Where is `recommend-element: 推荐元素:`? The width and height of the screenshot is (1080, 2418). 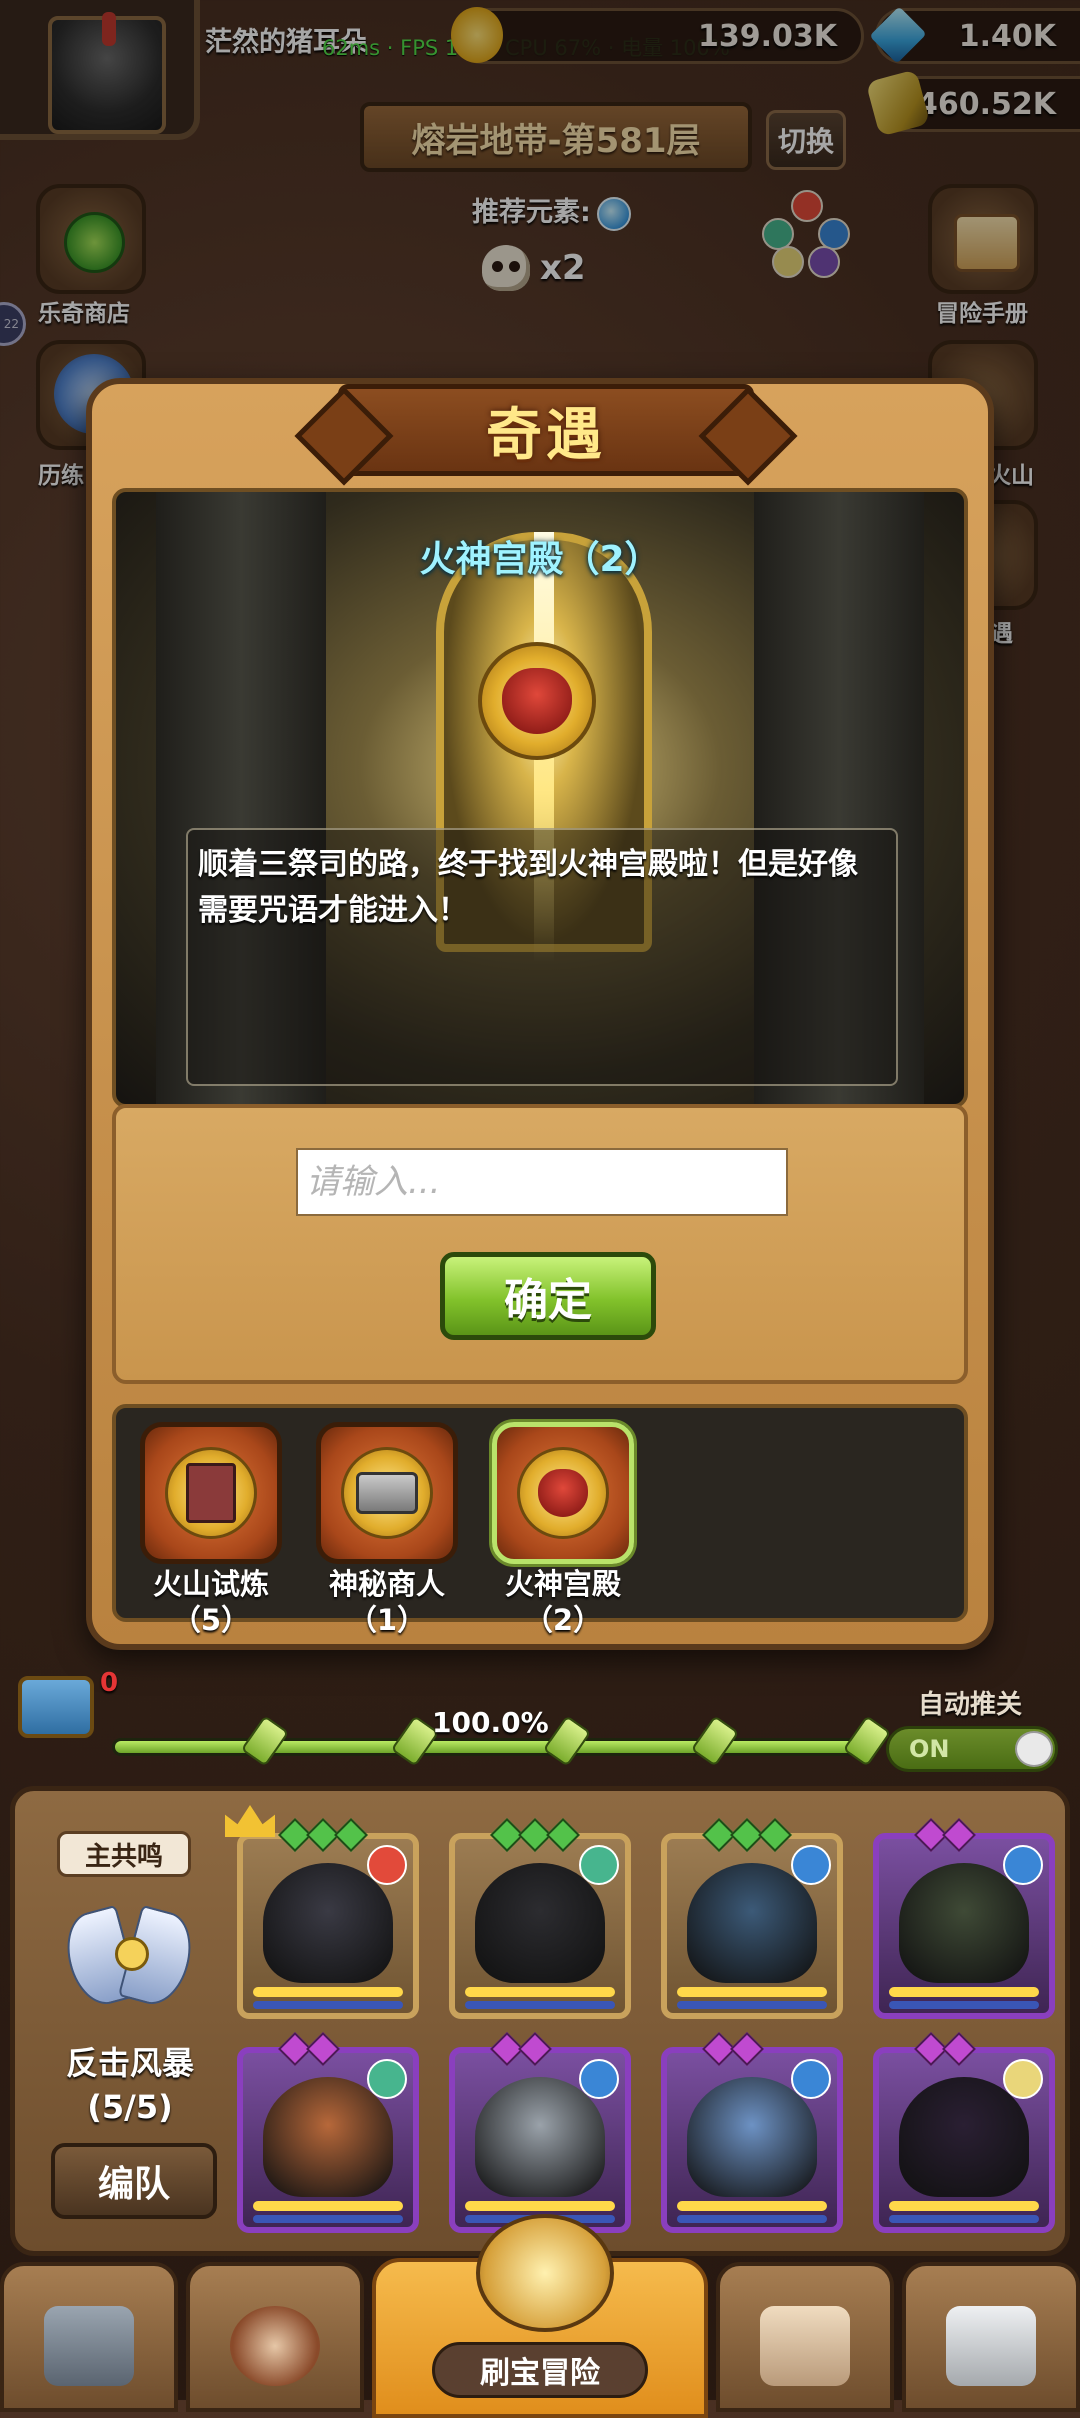
recommend-element: 推荐元素: is located at coordinates (551, 210).